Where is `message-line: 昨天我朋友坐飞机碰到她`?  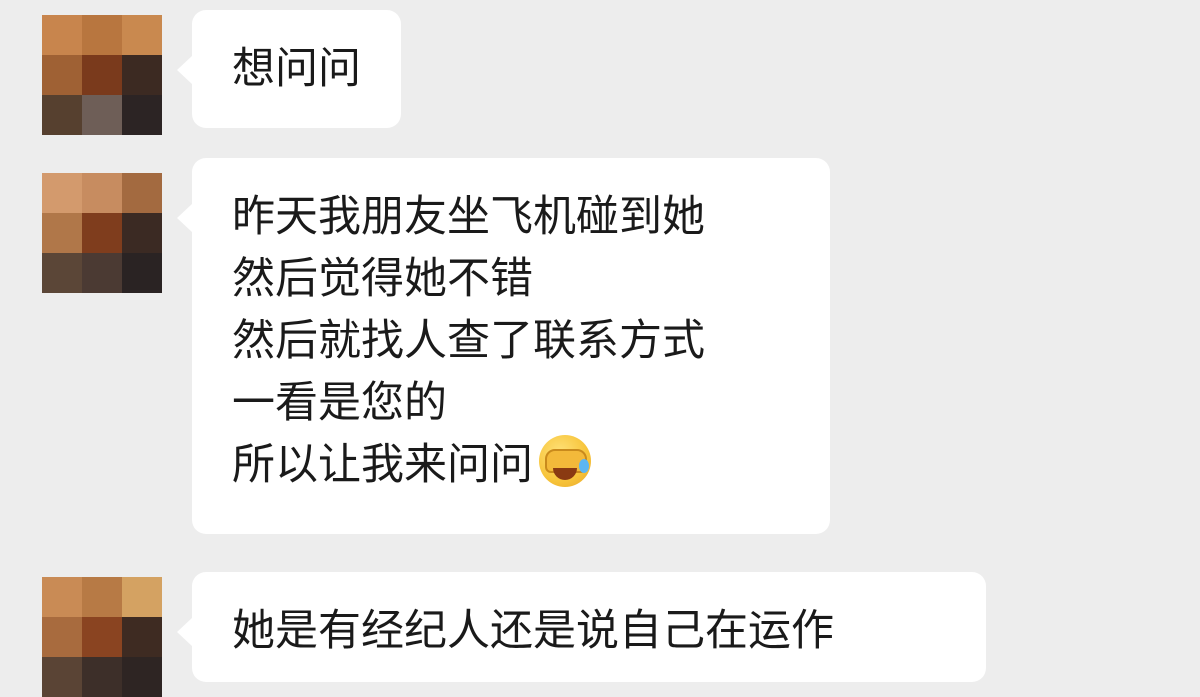 message-line: 昨天我朋友坐飞机碰到她 is located at coordinates (468, 217).